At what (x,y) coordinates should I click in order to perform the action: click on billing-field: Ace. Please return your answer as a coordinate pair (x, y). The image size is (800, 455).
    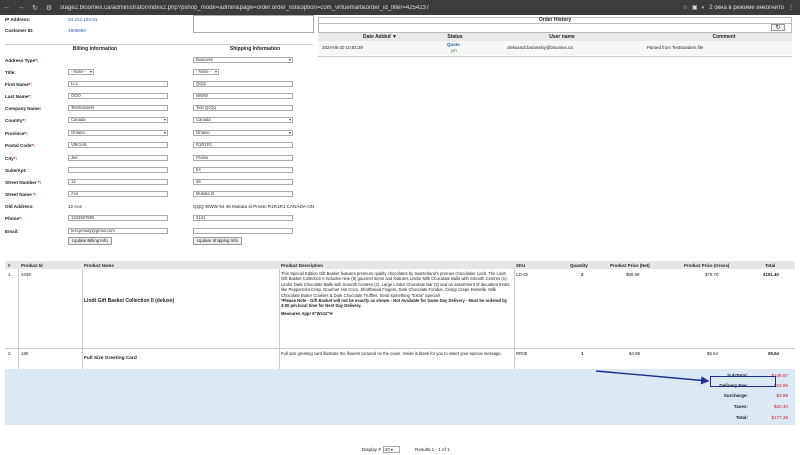
    Looking at the image, I should click on (118, 194).